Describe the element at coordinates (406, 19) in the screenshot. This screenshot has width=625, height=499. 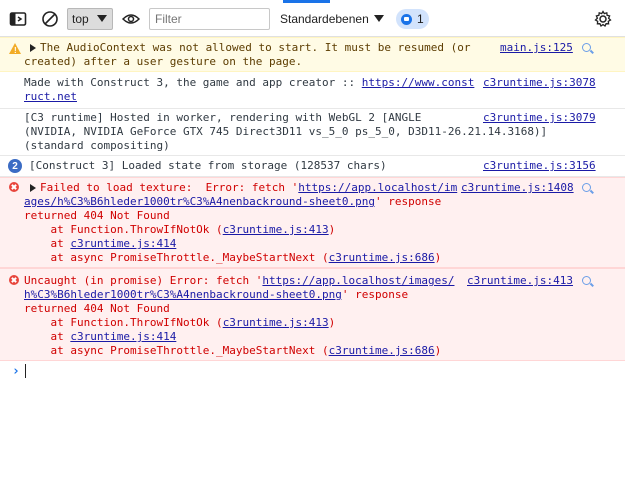
I see `messages-badge-icon` at that location.